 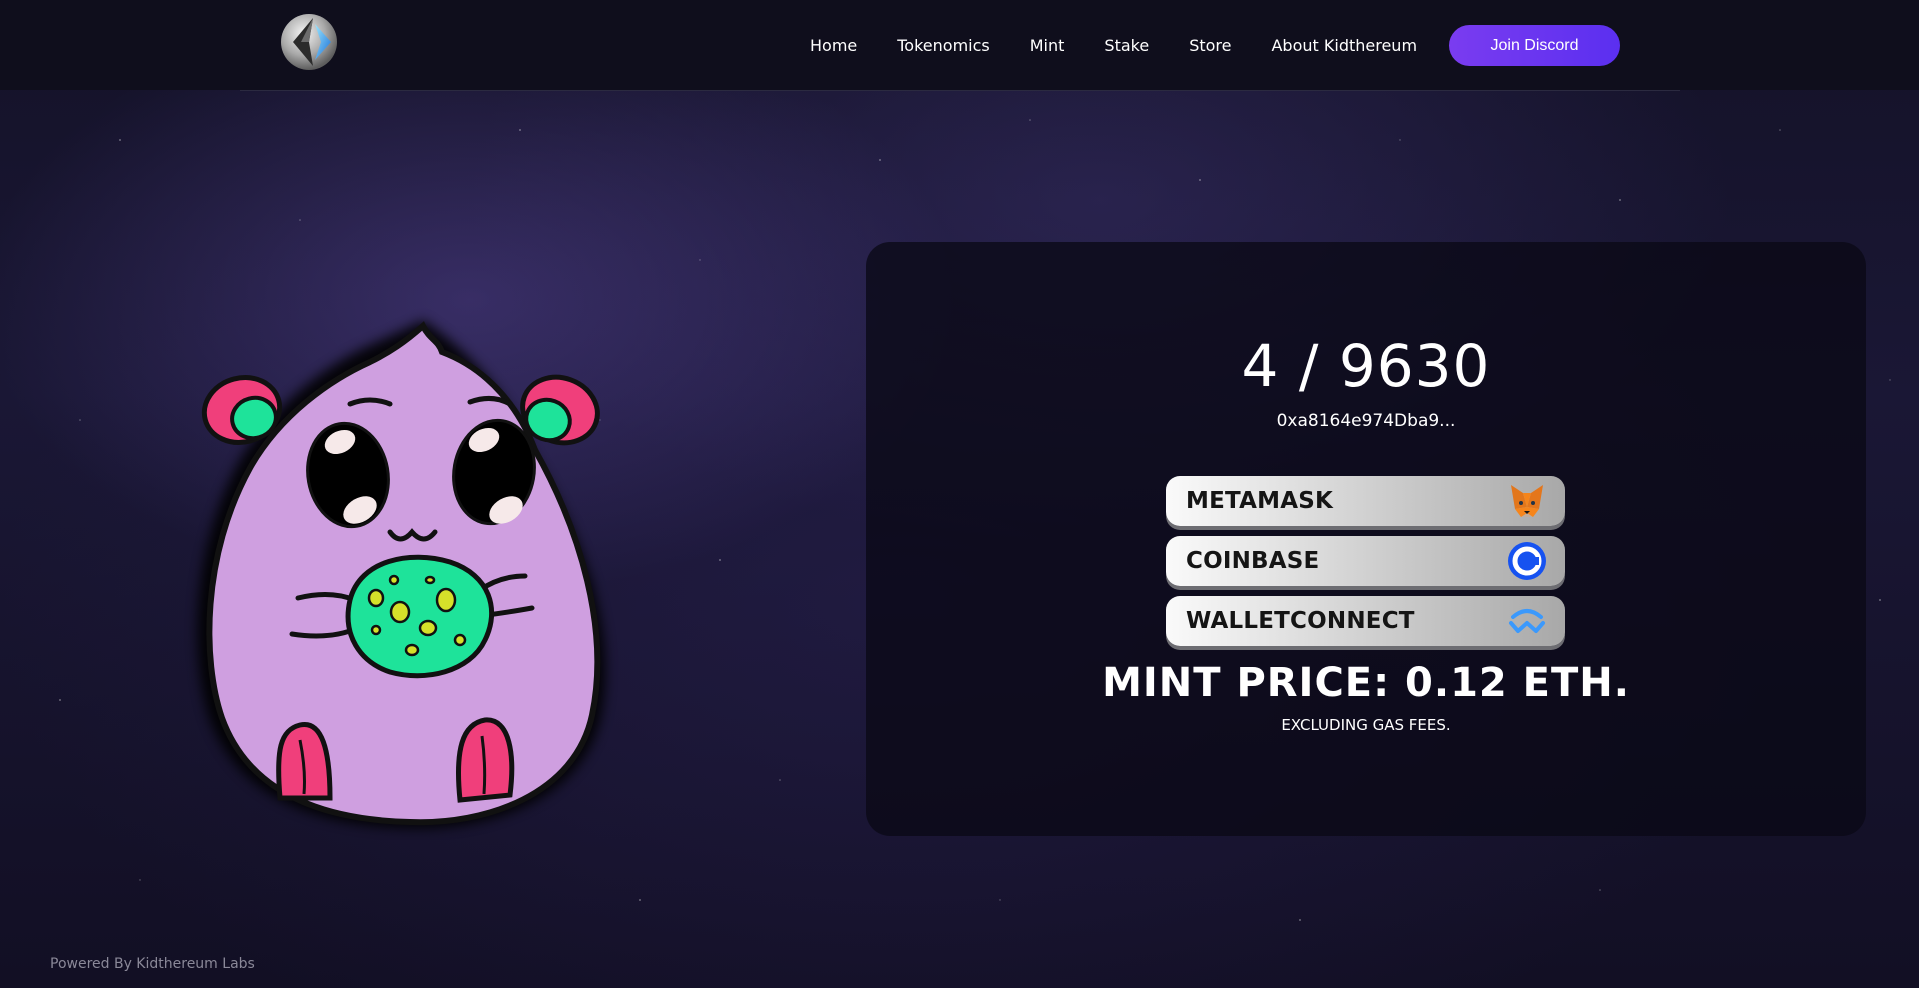 I want to click on wallet-button-label: METAMASK, so click(x=1259, y=501).